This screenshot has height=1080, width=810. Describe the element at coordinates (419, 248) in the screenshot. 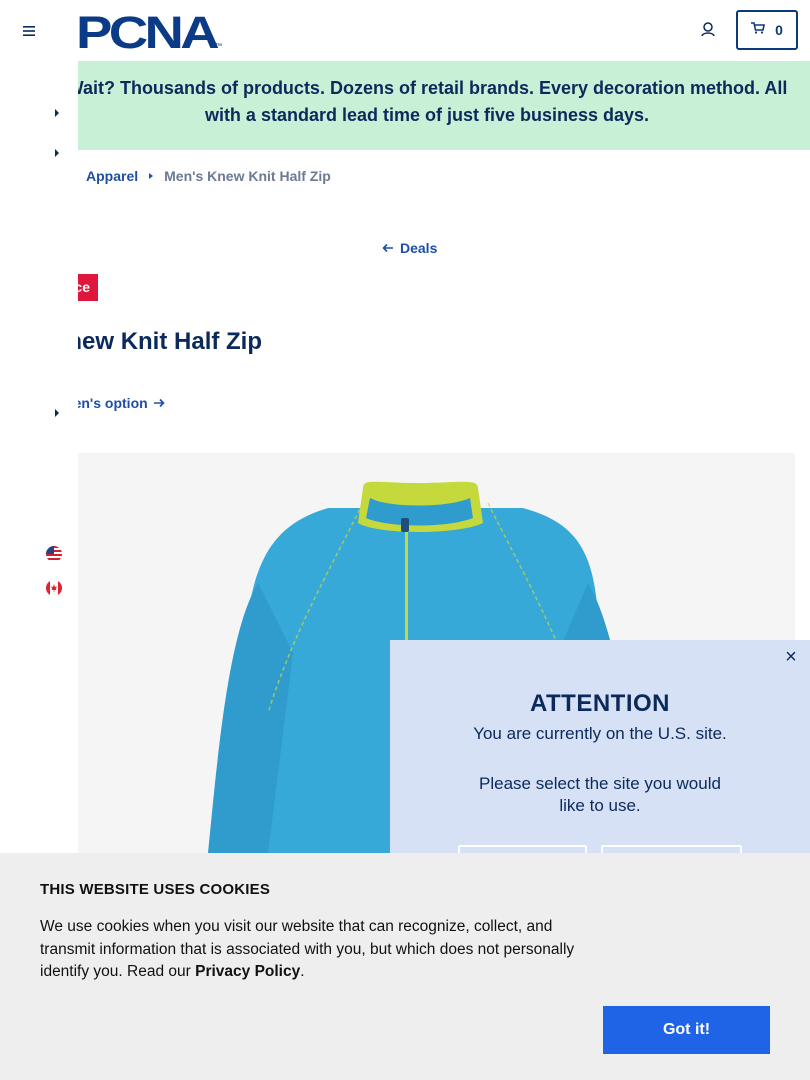

I see `back-link-label: Deals` at that location.